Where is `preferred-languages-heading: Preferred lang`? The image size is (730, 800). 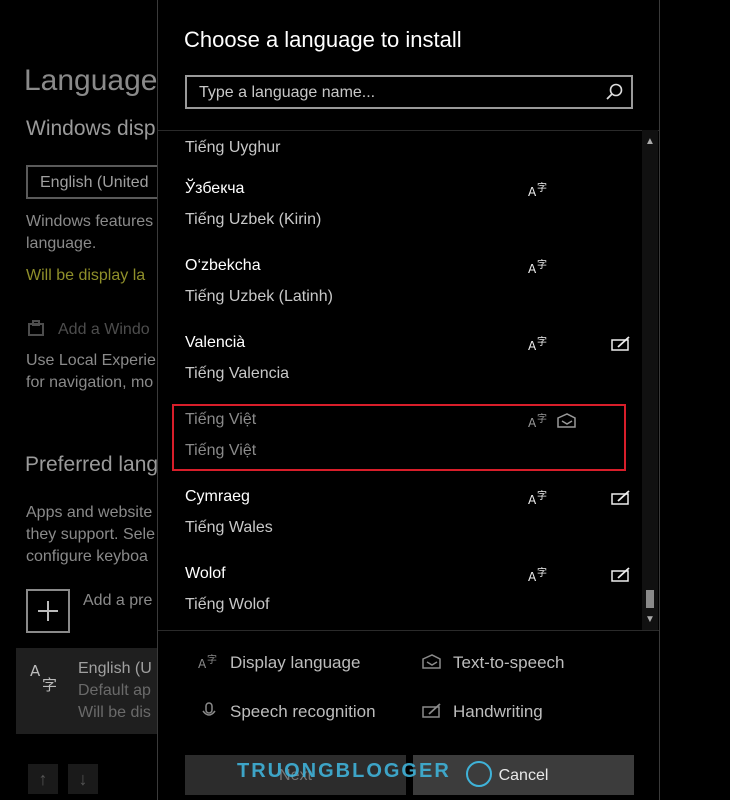 preferred-languages-heading: Preferred lang is located at coordinates (92, 464).